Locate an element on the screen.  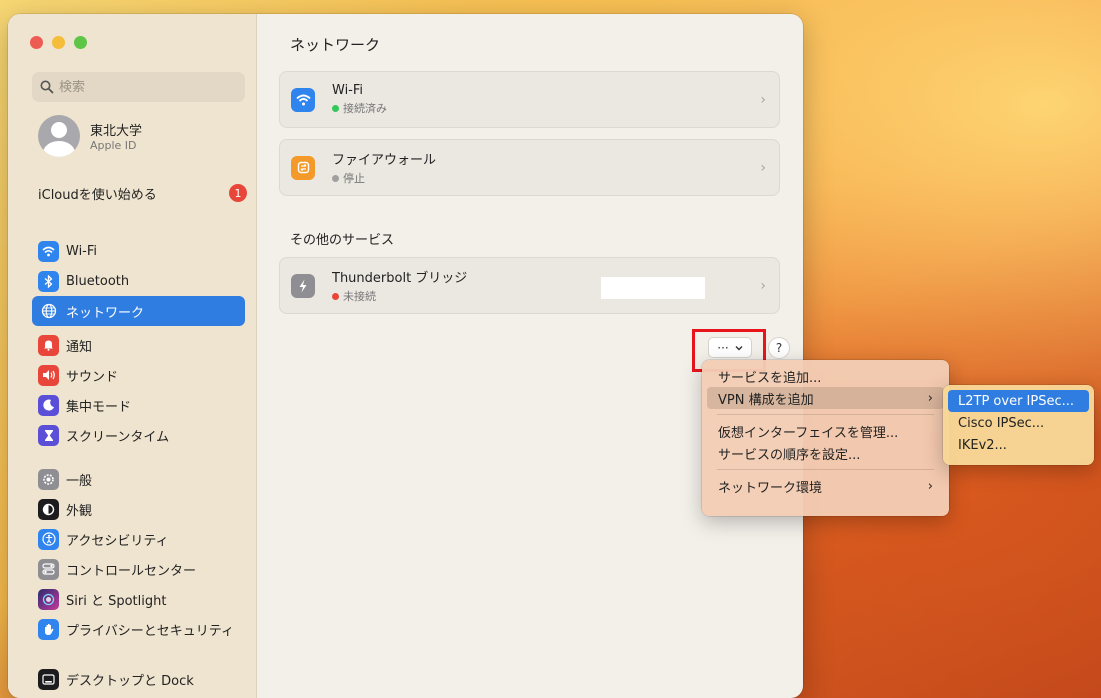
icloud-setup-item: iCloudを使い始める 1 is located at coordinates (143, 193).